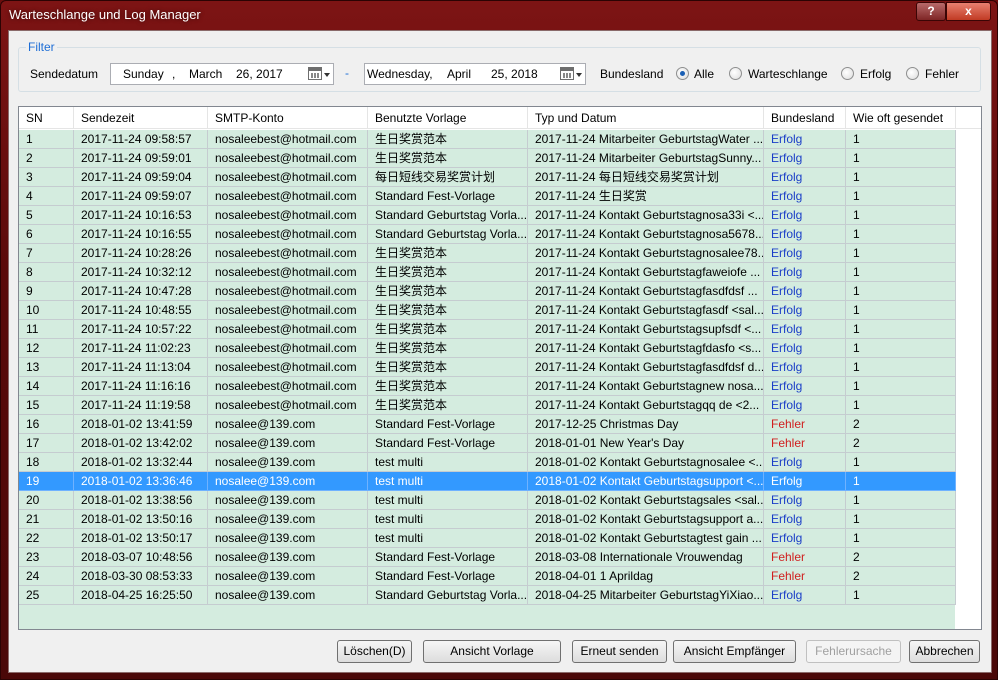 The height and width of the screenshot is (680, 998). What do you see at coordinates (46, 253) in the screenshot?
I see `cell-sn: 7` at bounding box center [46, 253].